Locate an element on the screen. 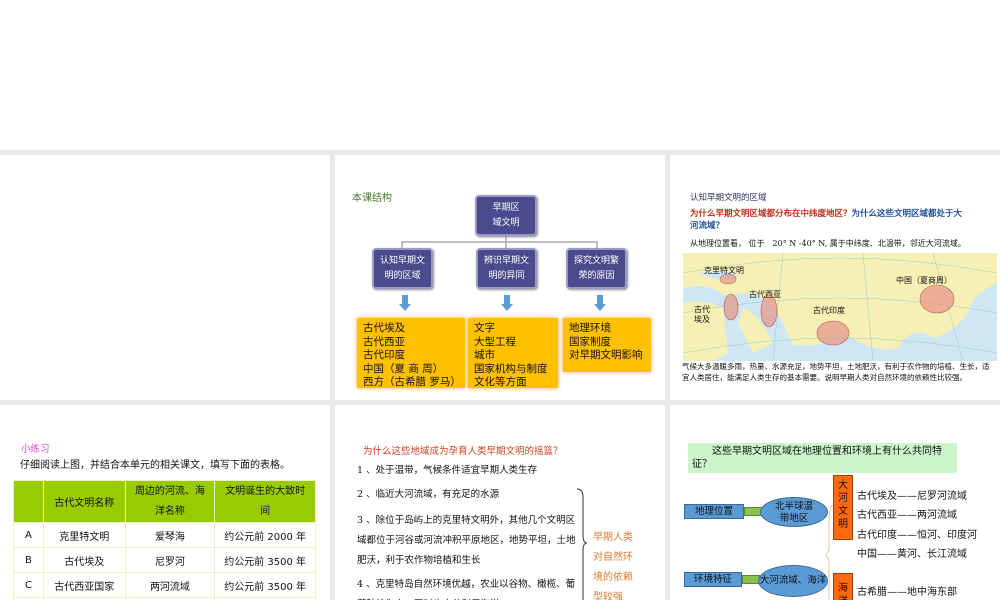 Image resolution: width=1000 pixels, height=600 pixels. cell: 古代埃及 is located at coordinates (84, 560).